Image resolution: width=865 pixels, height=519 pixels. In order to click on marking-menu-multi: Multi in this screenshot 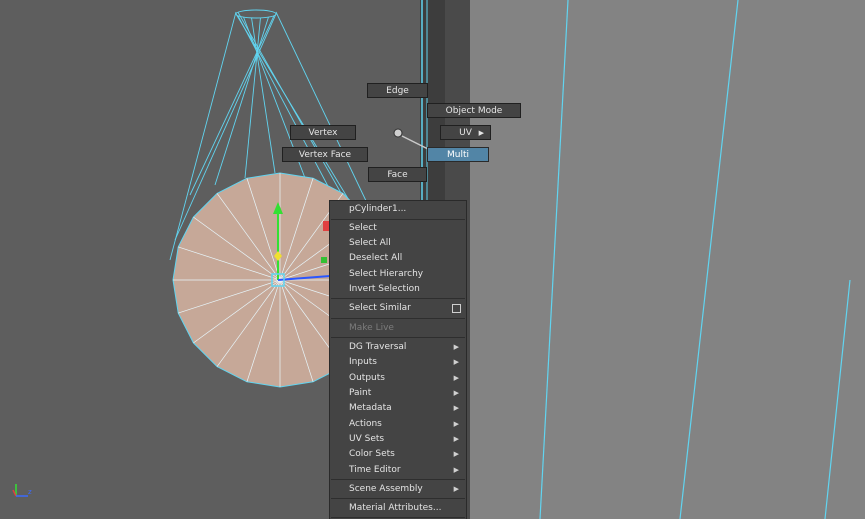, I will do `click(458, 154)`.